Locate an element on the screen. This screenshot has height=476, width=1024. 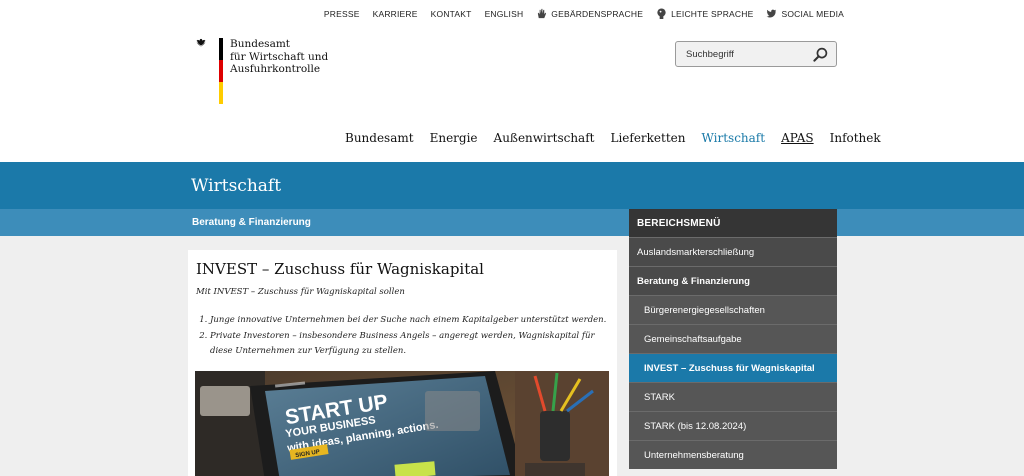
subsection-title: Beratung & Finanzierung is located at coordinates (251, 222).